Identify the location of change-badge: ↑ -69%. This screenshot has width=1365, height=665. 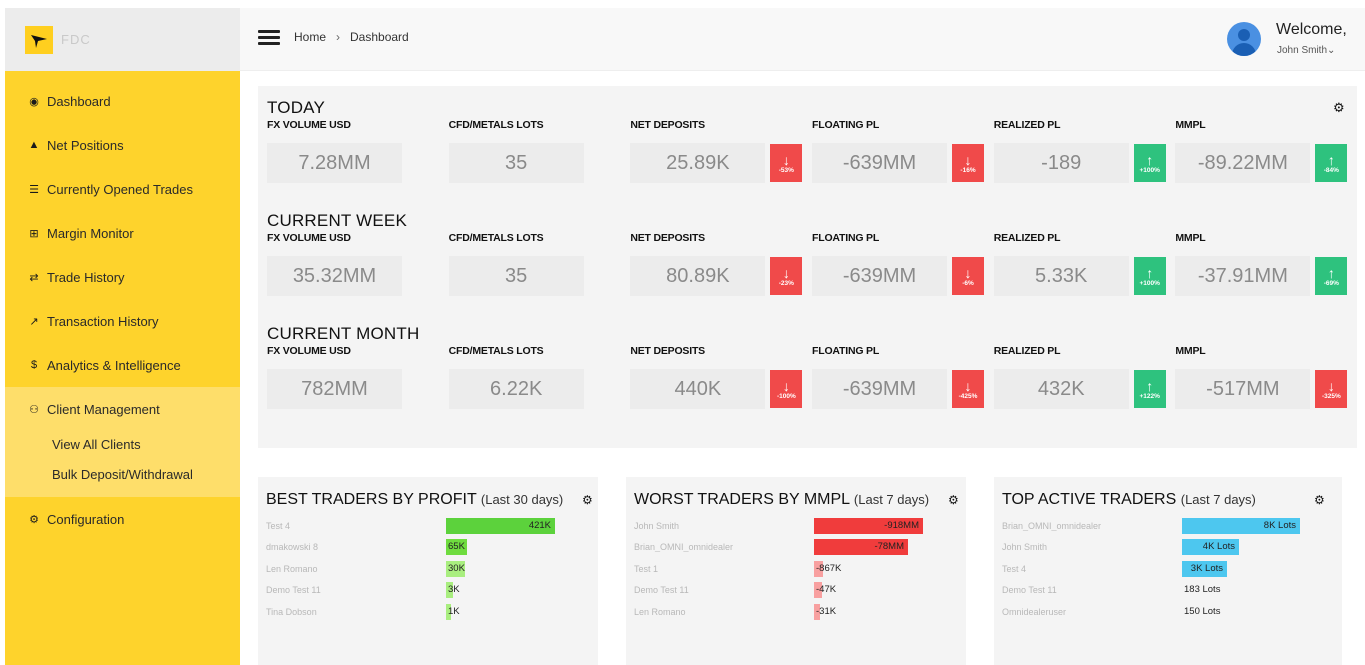
(1331, 276).